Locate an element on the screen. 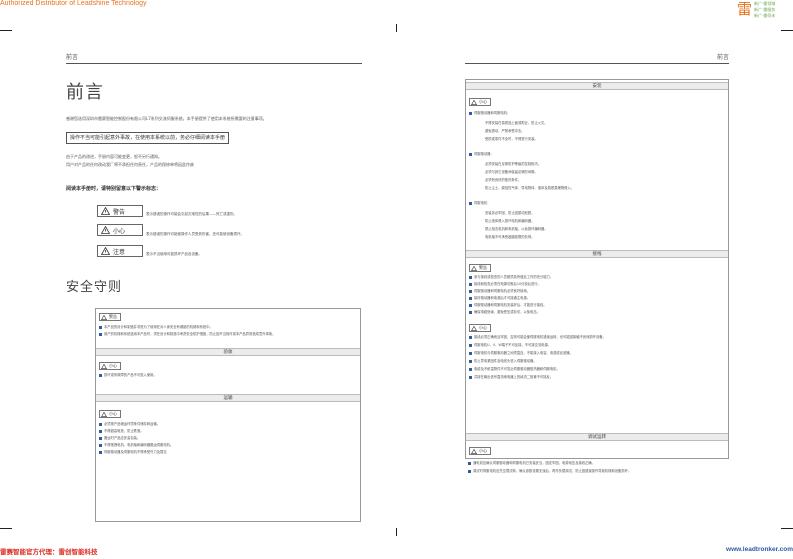 This screenshot has height=559, width=793. list-item: 接线必须正确而且牢固，否则可能会使伺服电机错误运转，也可能因接触不良而损坏设备。 is located at coordinates (537, 337).